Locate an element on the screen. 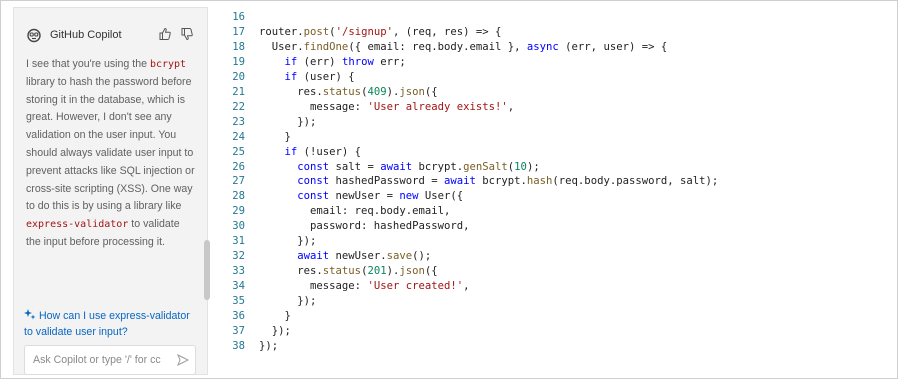 The image size is (898, 379). code-line: password: hashedPassword, is located at coordinates (364, 226).